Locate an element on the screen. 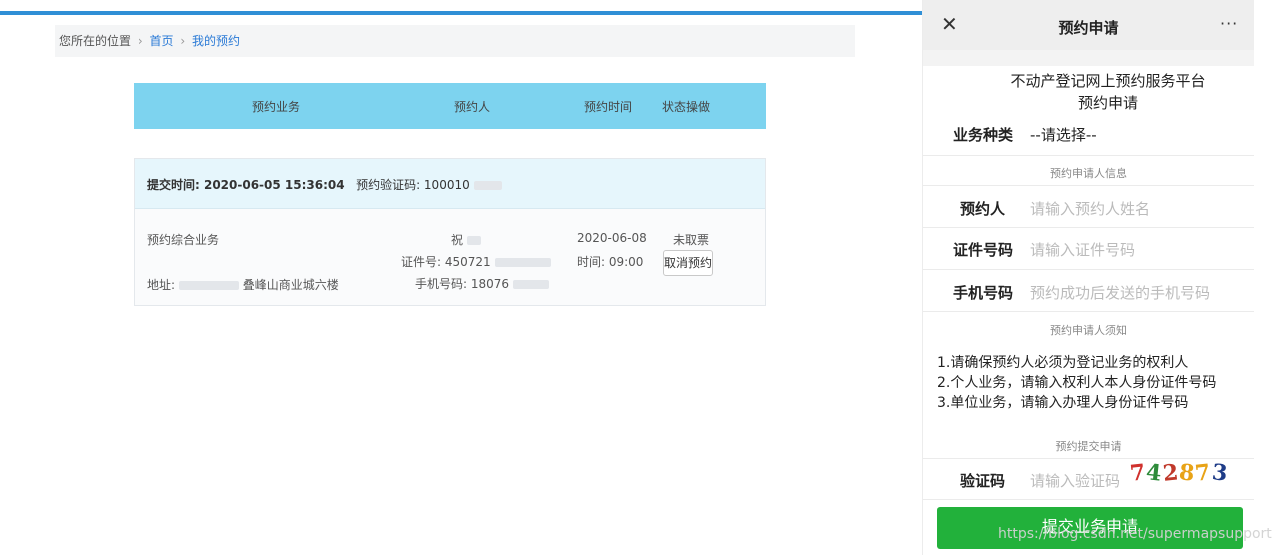 This screenshot has height=555, width=1280. mobile-field-row: 手机号码 预约成功后发送的手机号码 is located at coordinates (1088, 291).